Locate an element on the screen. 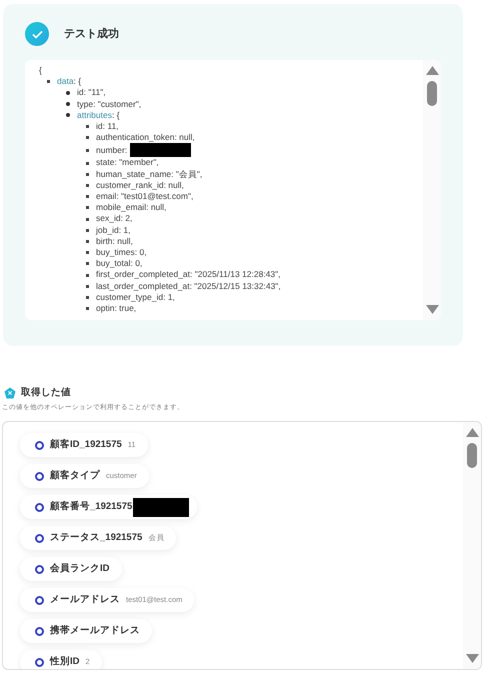 The image size is (488, 681). json-line: data: { is located at coordinates (69, 82).